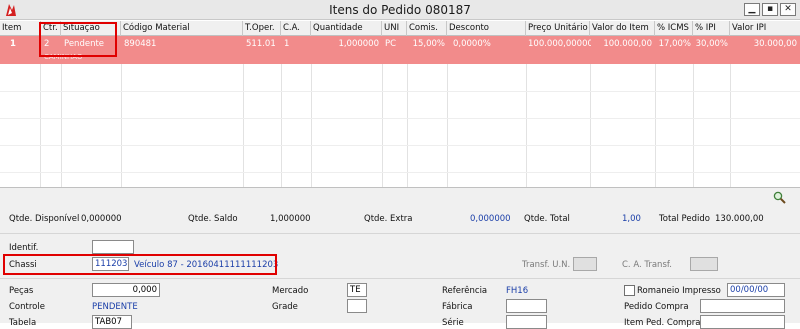 The width and height of the screenshot is (800, 329). I want to click on mercado-label: Mercado, so click(290, 291).